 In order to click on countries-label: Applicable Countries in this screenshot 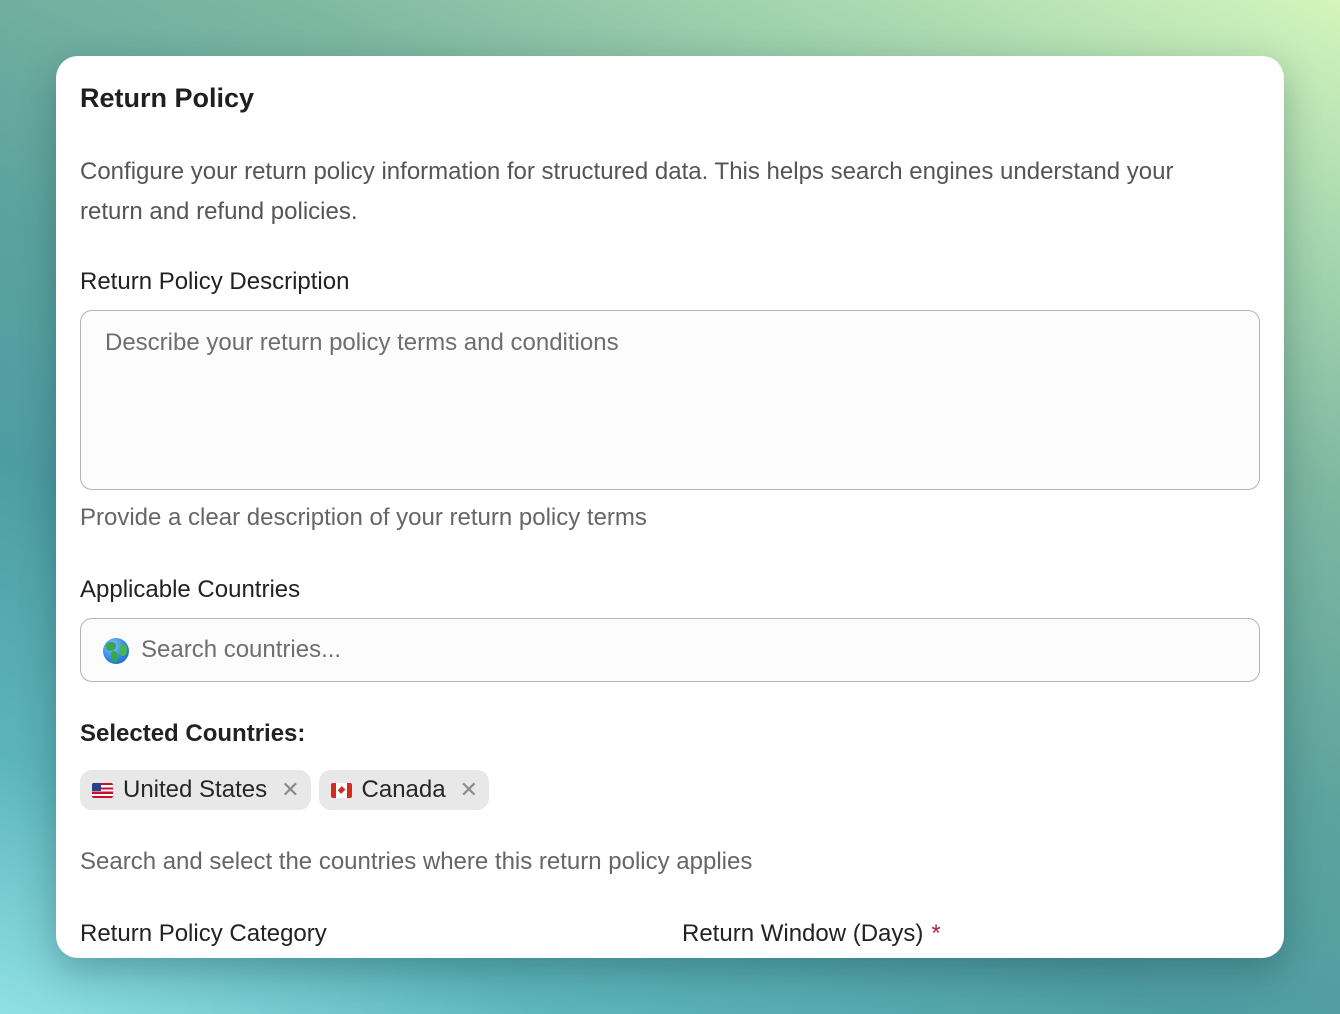, I will do `click(190, 589)`.